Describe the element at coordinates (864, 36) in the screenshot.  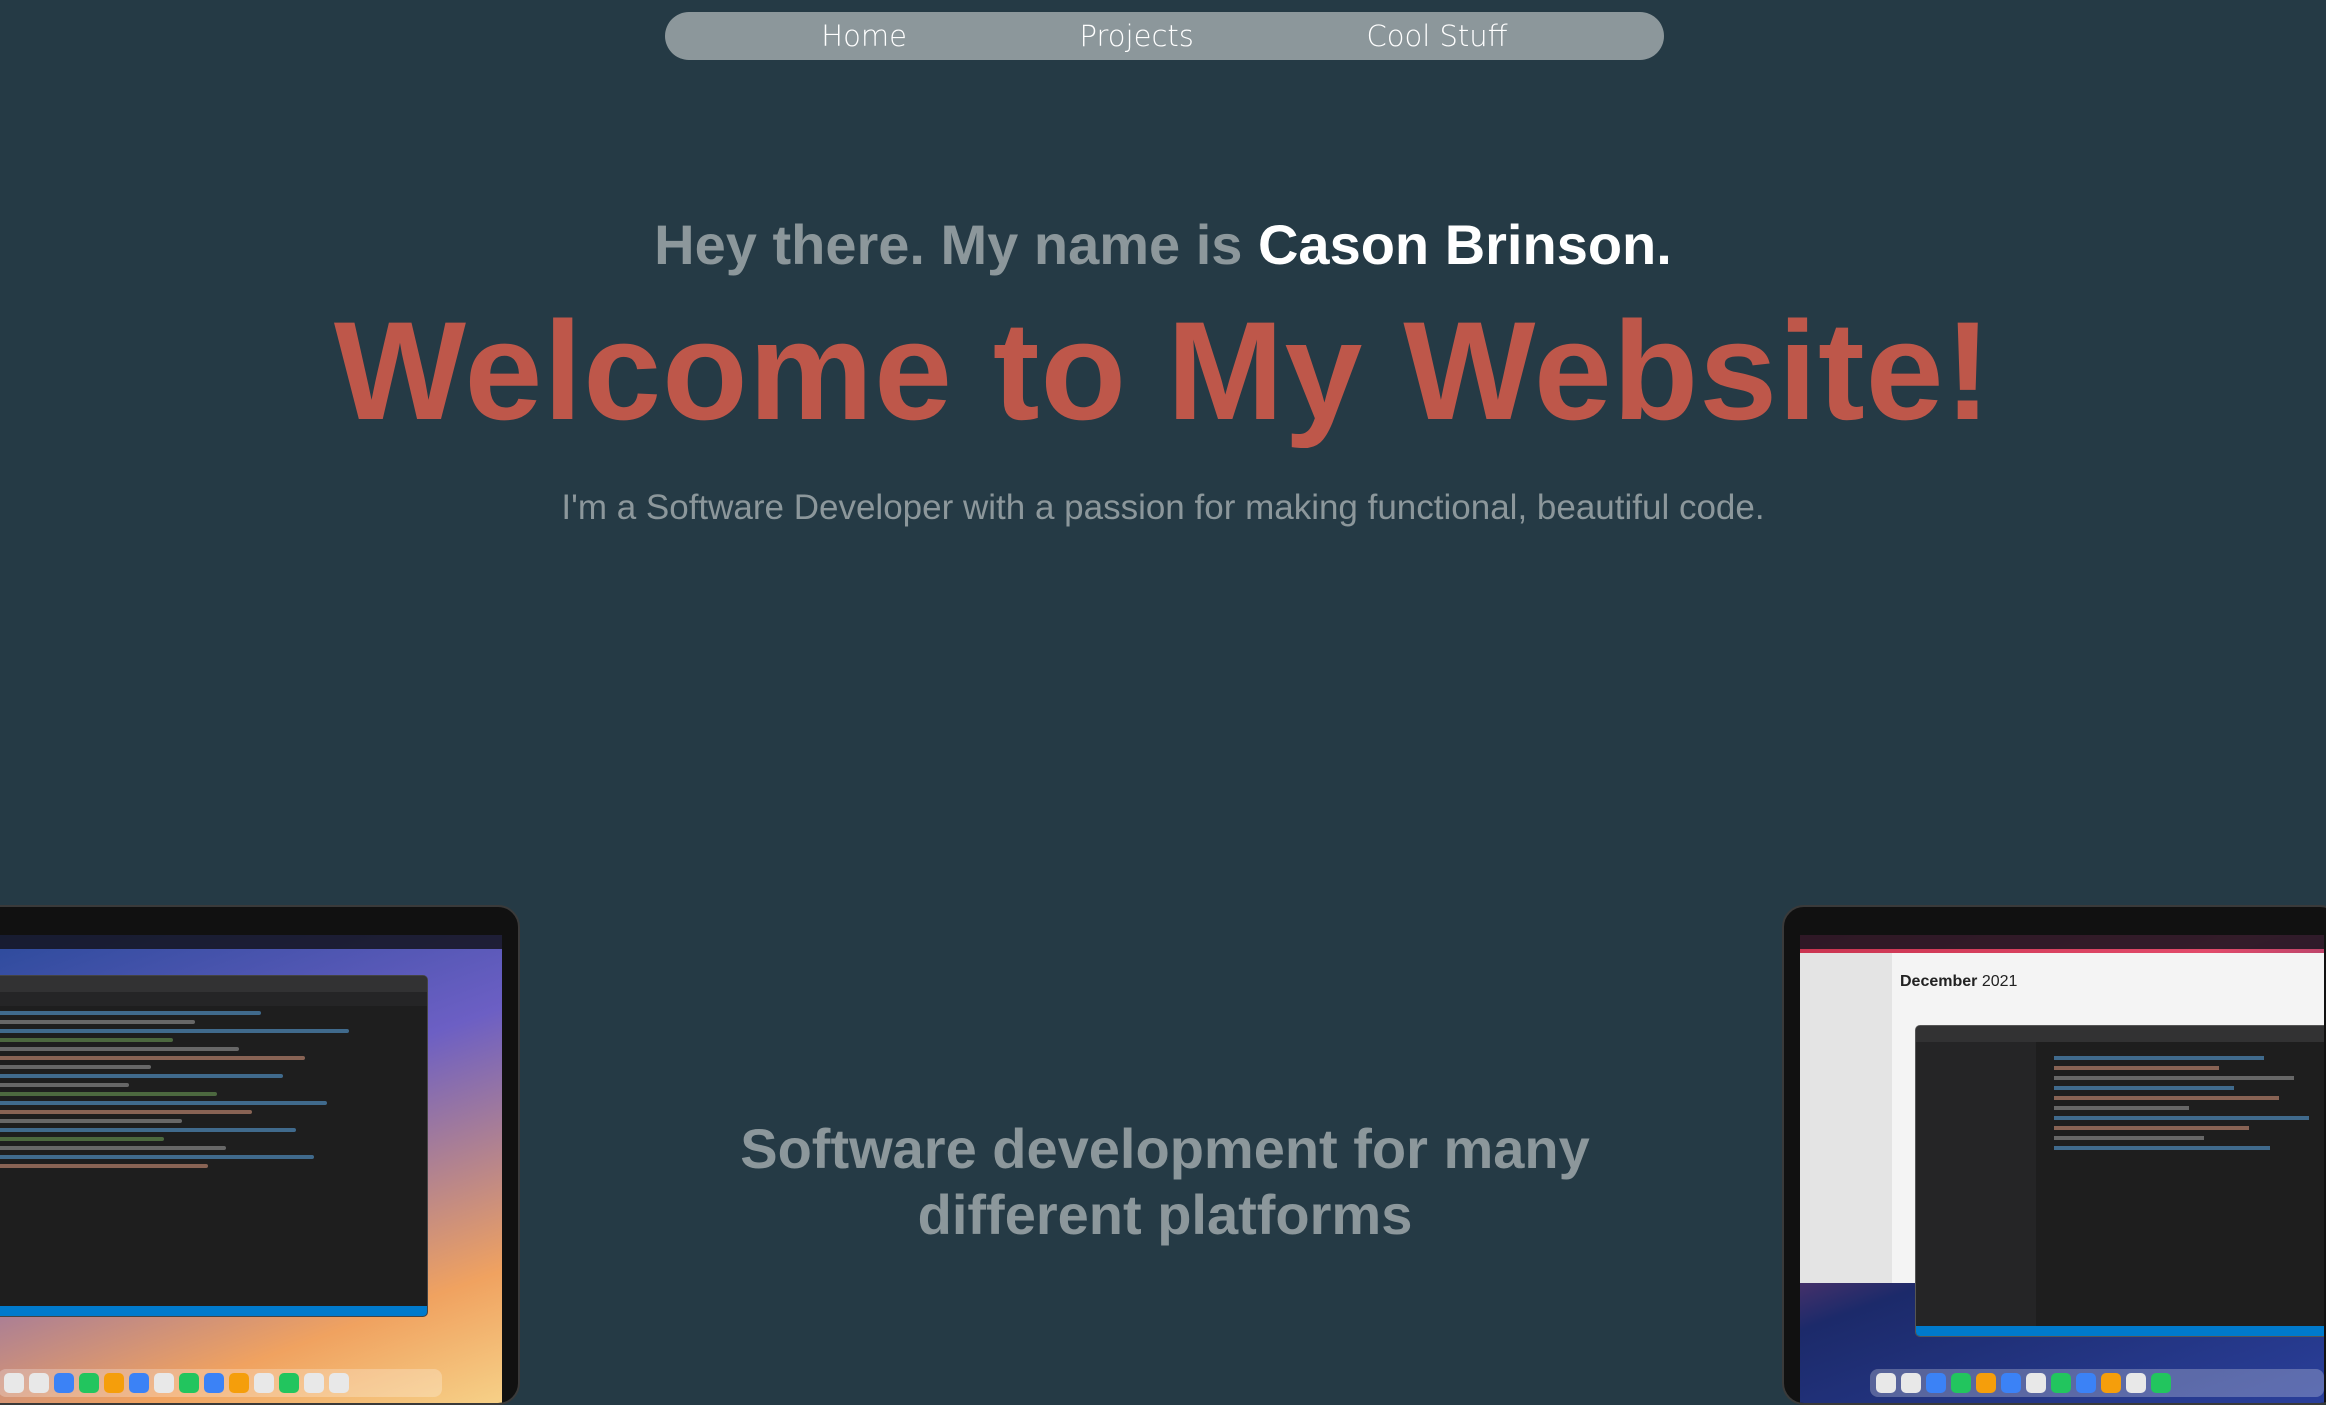
I see `nav-home-link: Home` at that location.